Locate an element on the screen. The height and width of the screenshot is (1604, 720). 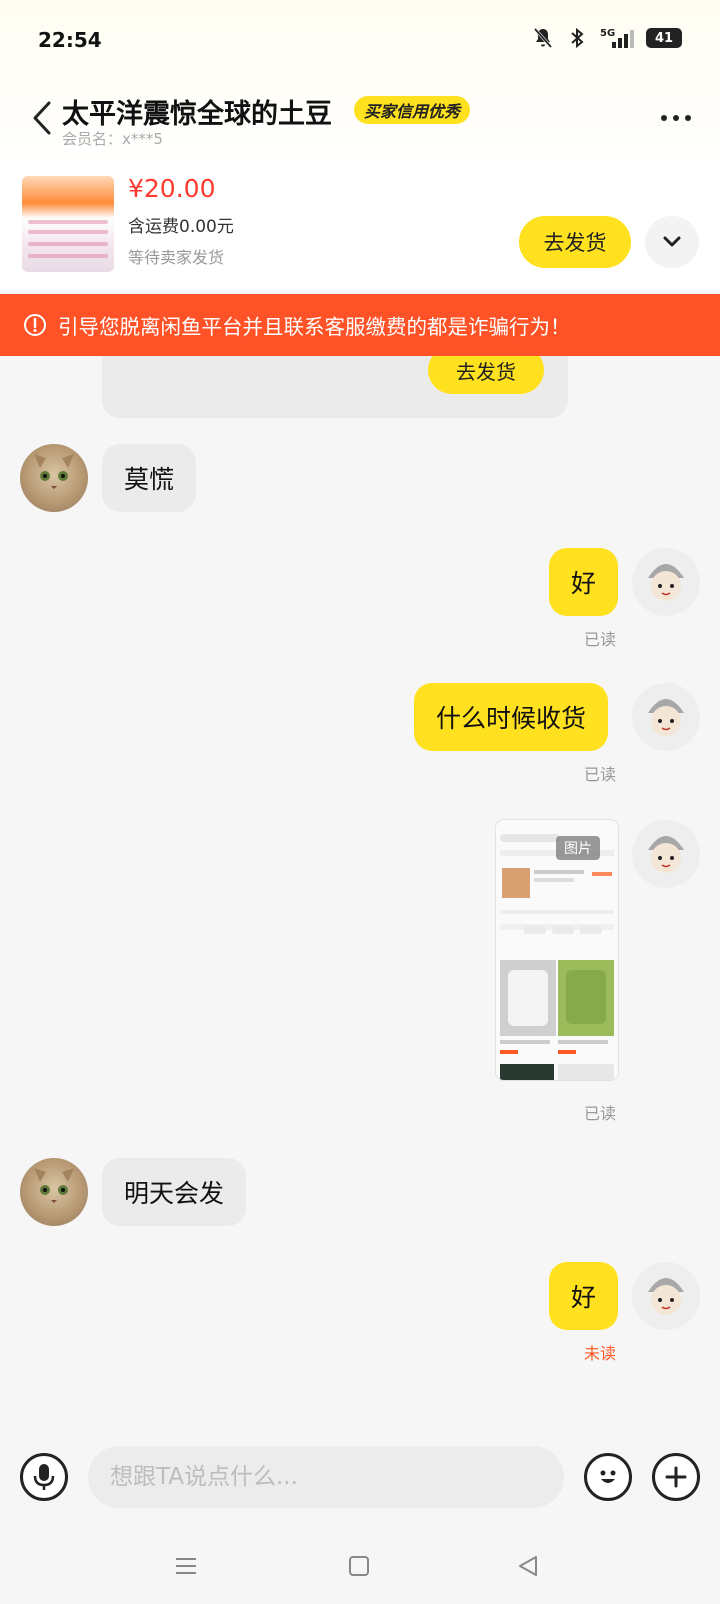
emoji-button is located at coordinates (608, 1477).